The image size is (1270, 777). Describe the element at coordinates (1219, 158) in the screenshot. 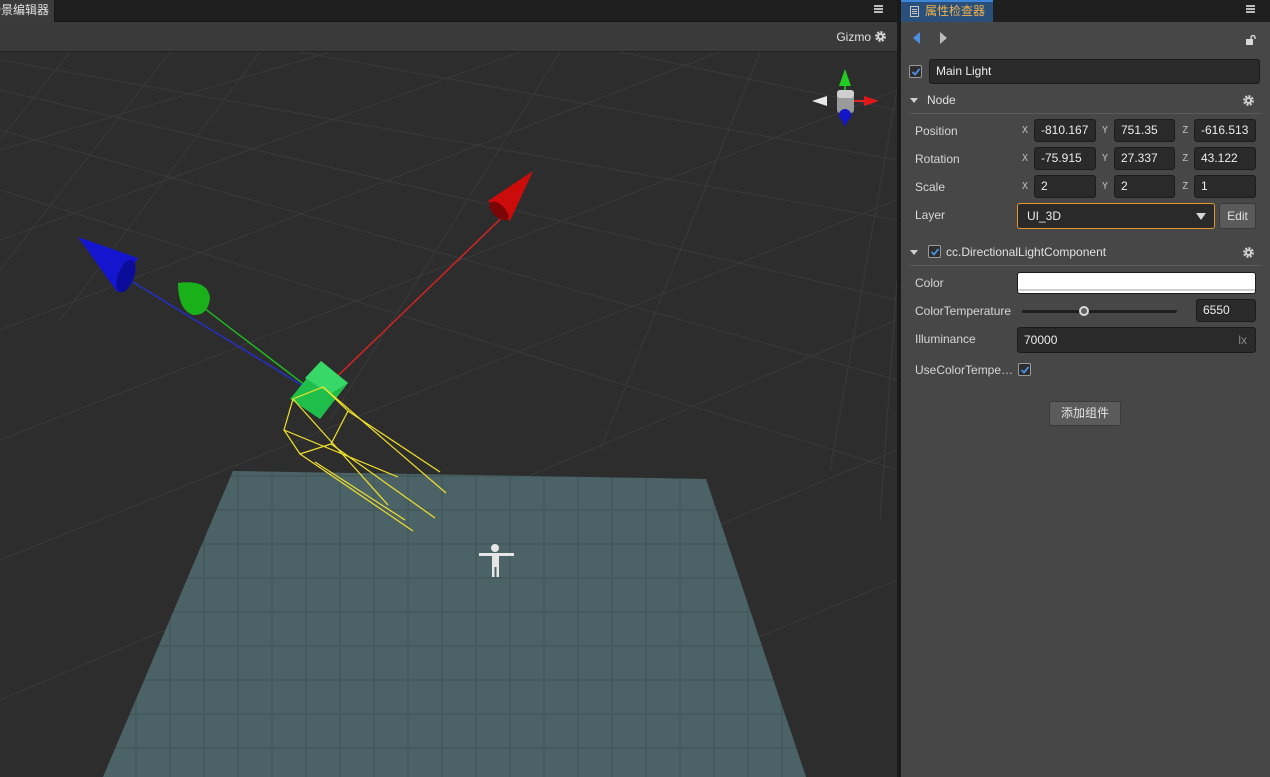

I see `rotation-z-value: 43.122` at that location.